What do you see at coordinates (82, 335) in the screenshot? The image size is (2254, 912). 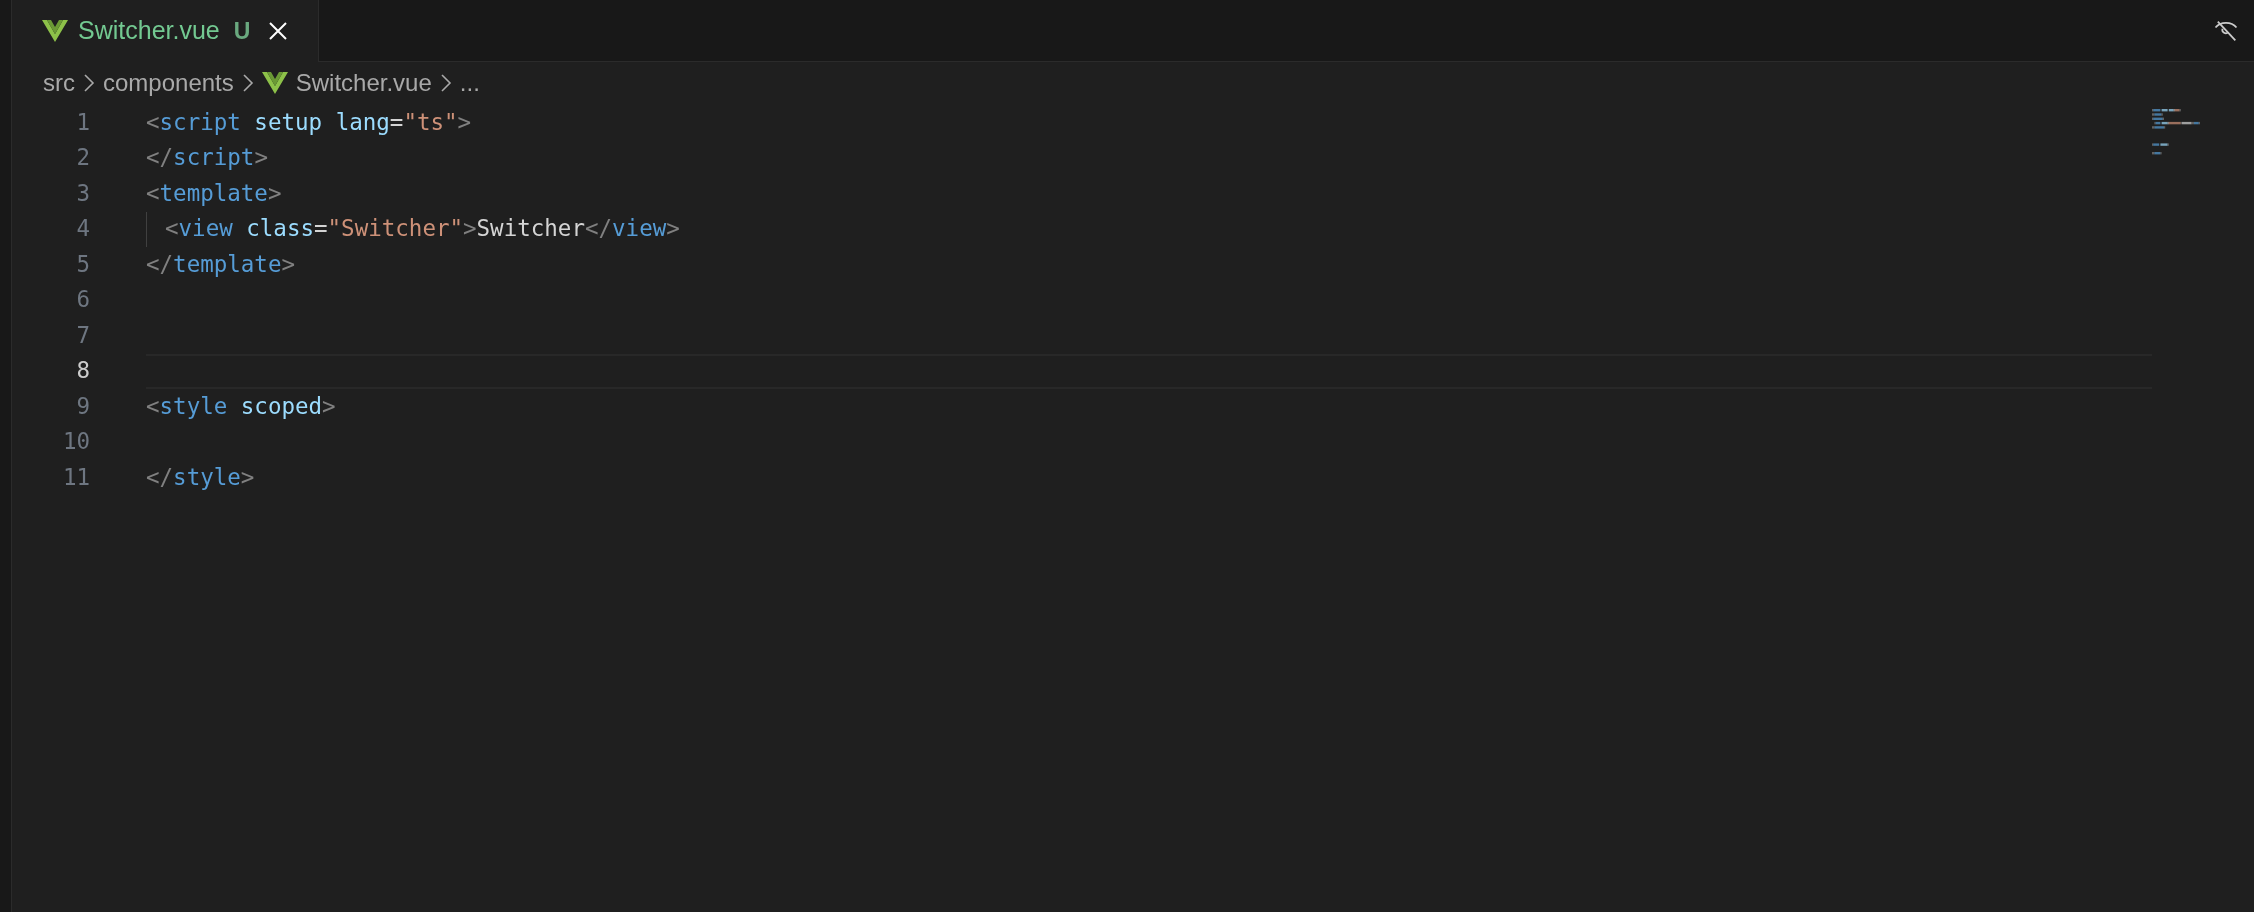 I see `line-number: 7` at bounding box center [82, 335].